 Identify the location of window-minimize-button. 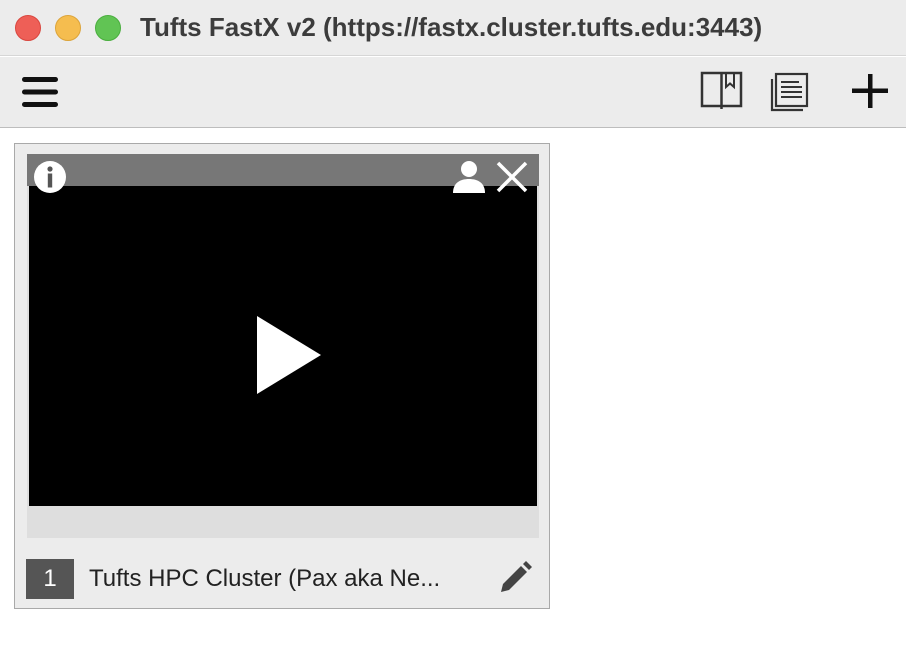
(68, 28).